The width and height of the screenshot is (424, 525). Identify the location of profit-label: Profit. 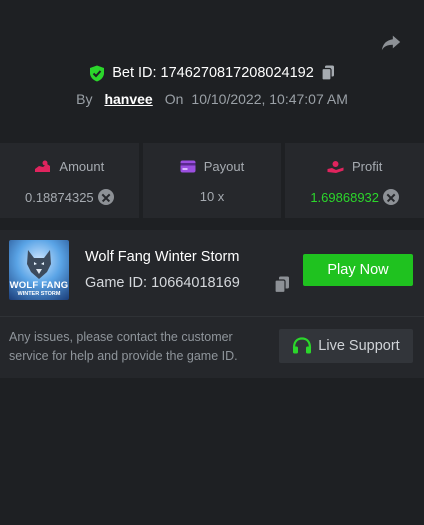
(367, 166).